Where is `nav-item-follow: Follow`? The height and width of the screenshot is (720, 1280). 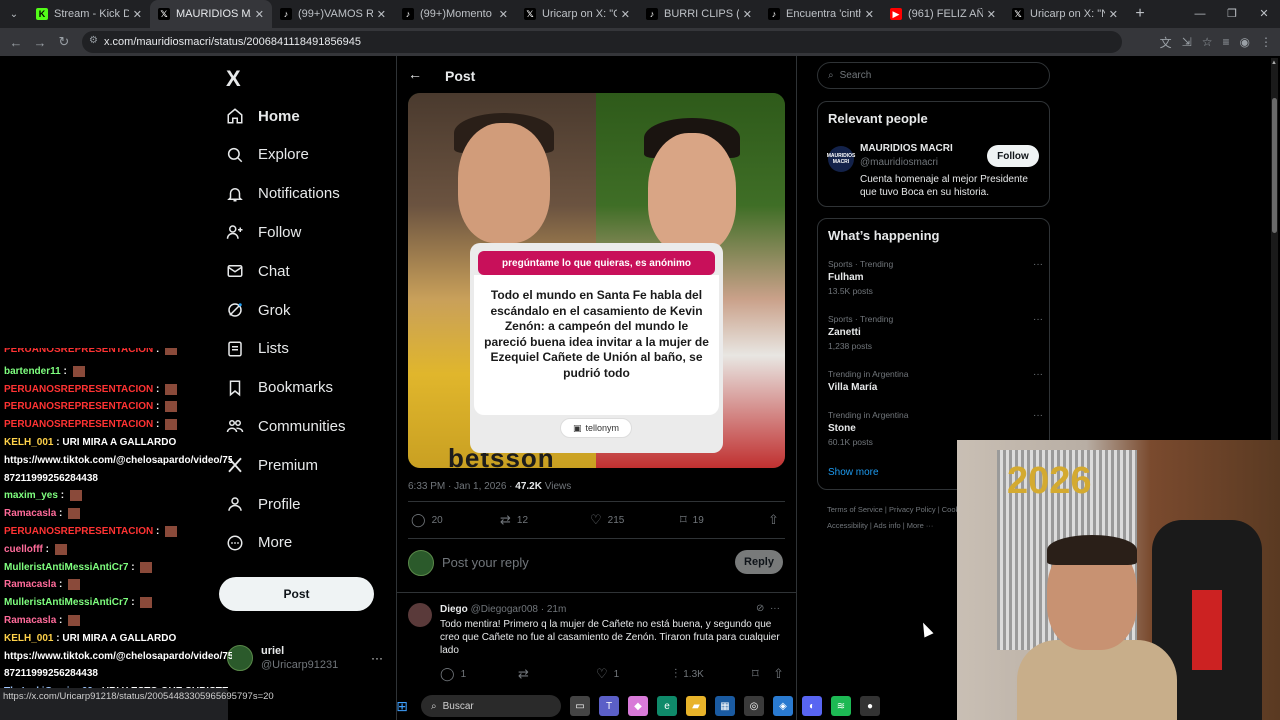 nav-item-follow: Follow is located at coordinates (263, 232).